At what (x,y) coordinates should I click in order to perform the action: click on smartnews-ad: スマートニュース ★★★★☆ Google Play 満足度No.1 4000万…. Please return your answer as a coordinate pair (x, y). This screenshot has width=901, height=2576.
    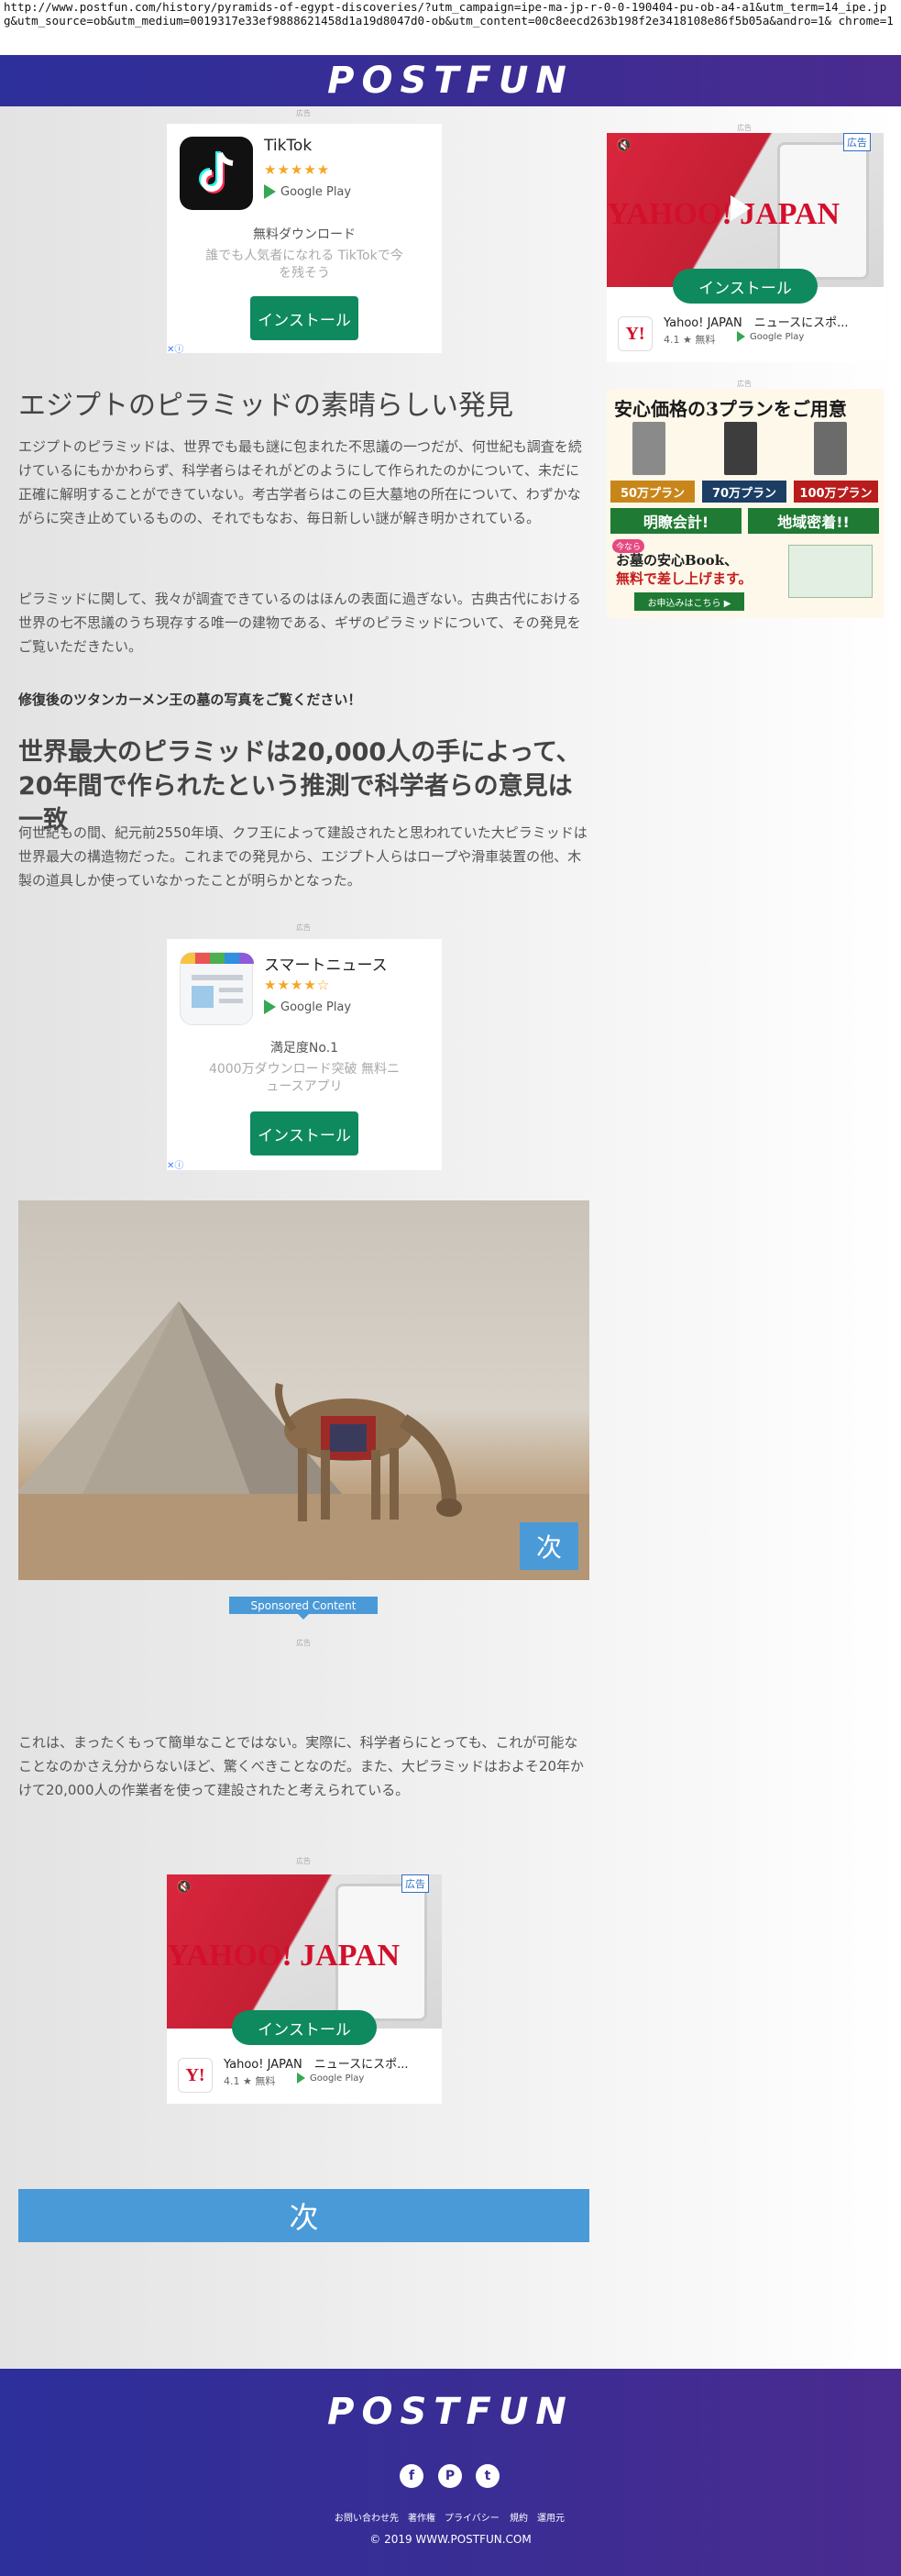
    Looking at the image, I should click on (304, 1054).